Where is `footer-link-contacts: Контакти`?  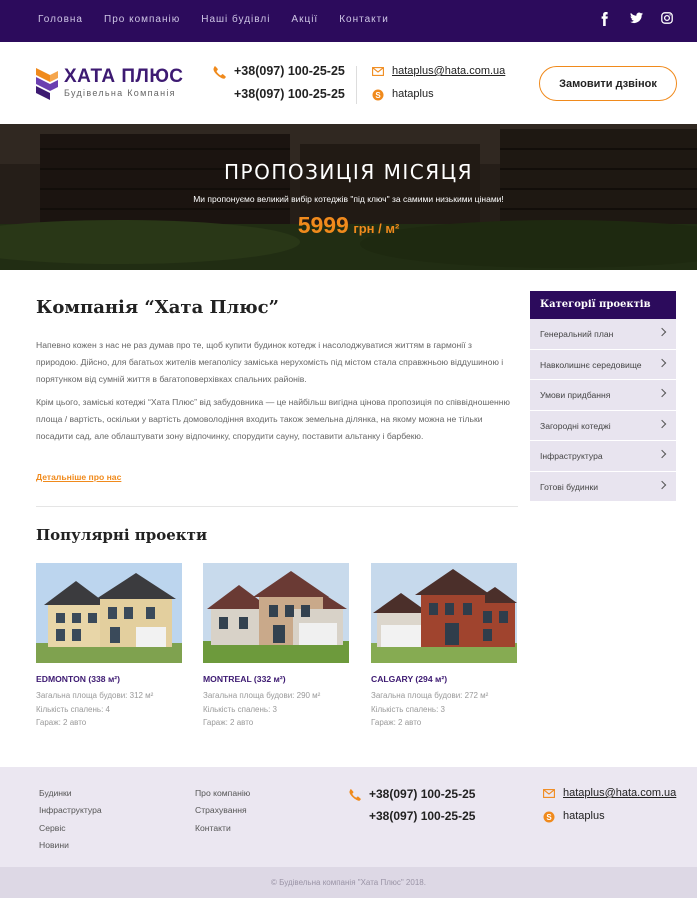 footer-link-contacts: Контакти is located at coordinates (222, 831).